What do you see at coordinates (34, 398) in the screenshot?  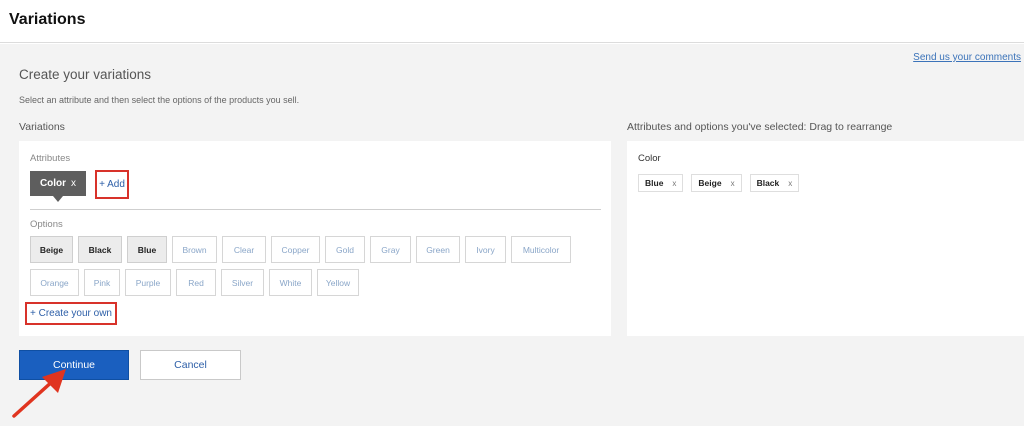 I see `arrow-shaft` at bounding box center [34, 398].